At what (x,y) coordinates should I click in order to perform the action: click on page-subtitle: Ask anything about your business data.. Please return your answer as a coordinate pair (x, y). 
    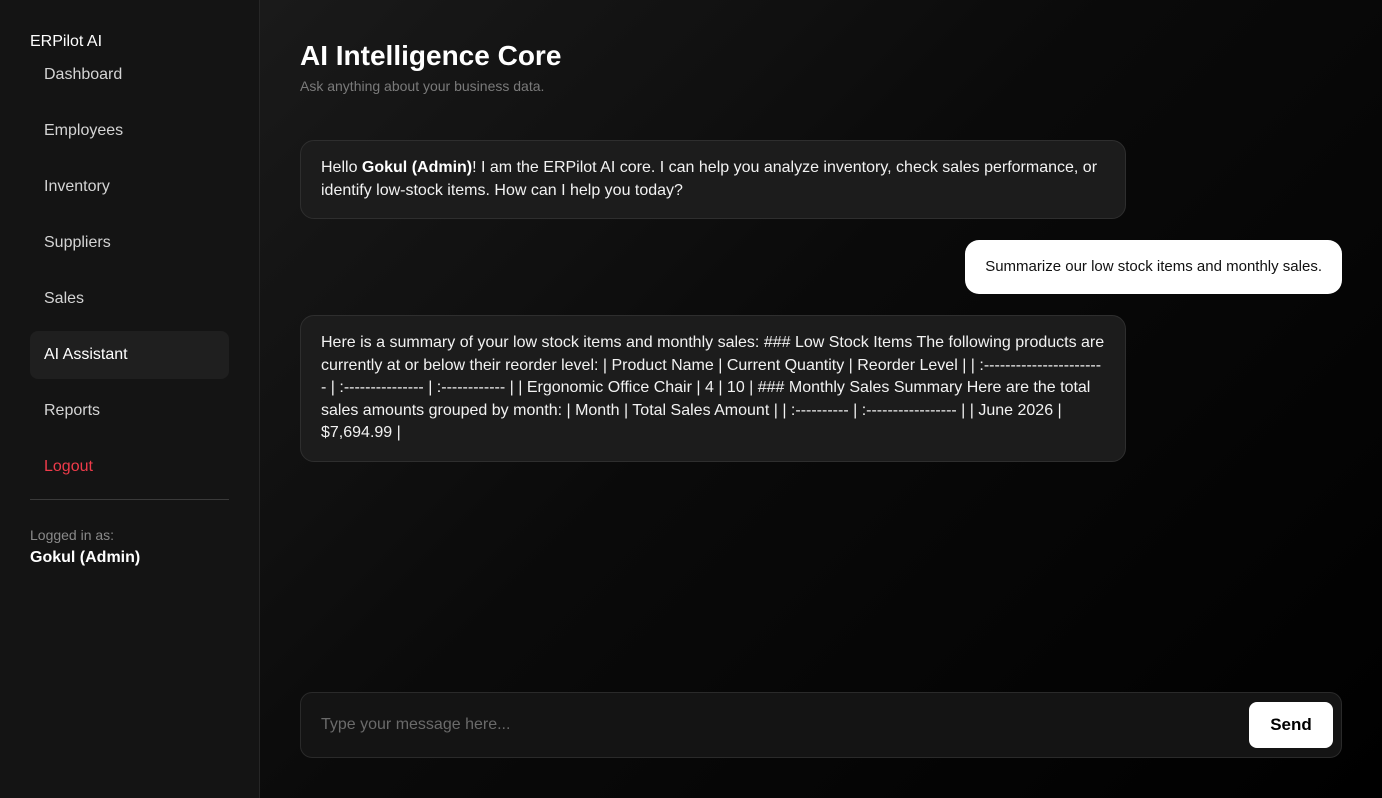
    Looking at the image, I should click on (422, 86).